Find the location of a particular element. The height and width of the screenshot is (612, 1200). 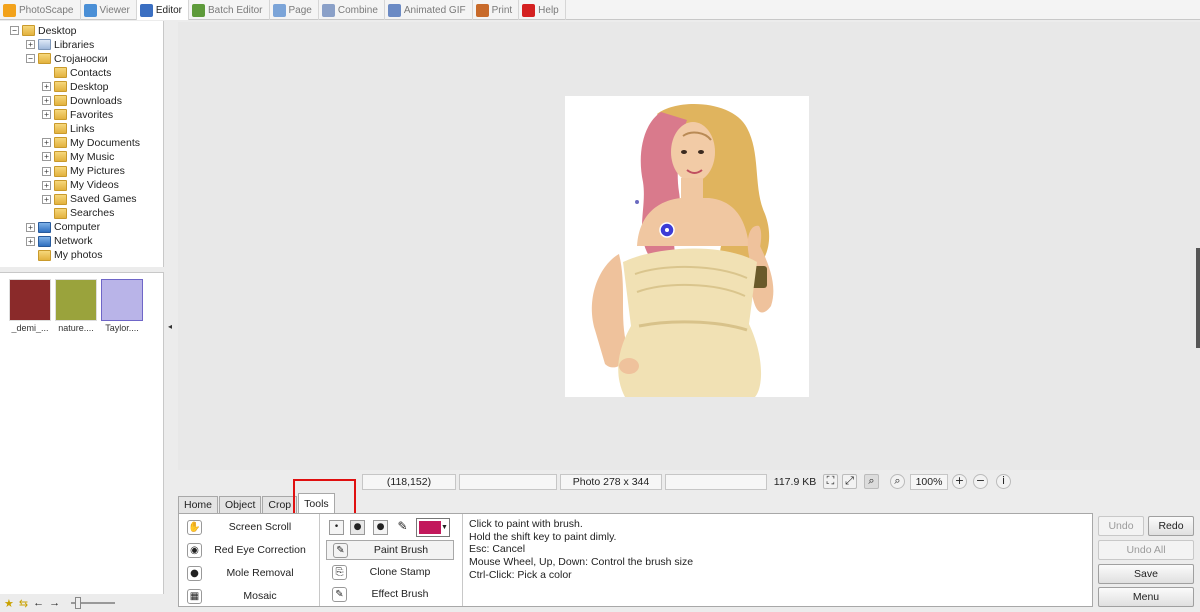

zoom-in-icon: + is located at coordinates (959, 481).